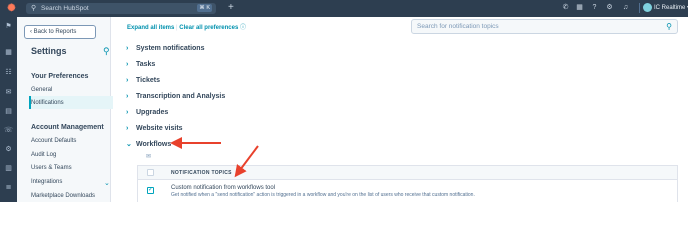 The width and height of the screenshot is (688, 240). I want to click on marketplace-icon: ▦, so click(579, 7).